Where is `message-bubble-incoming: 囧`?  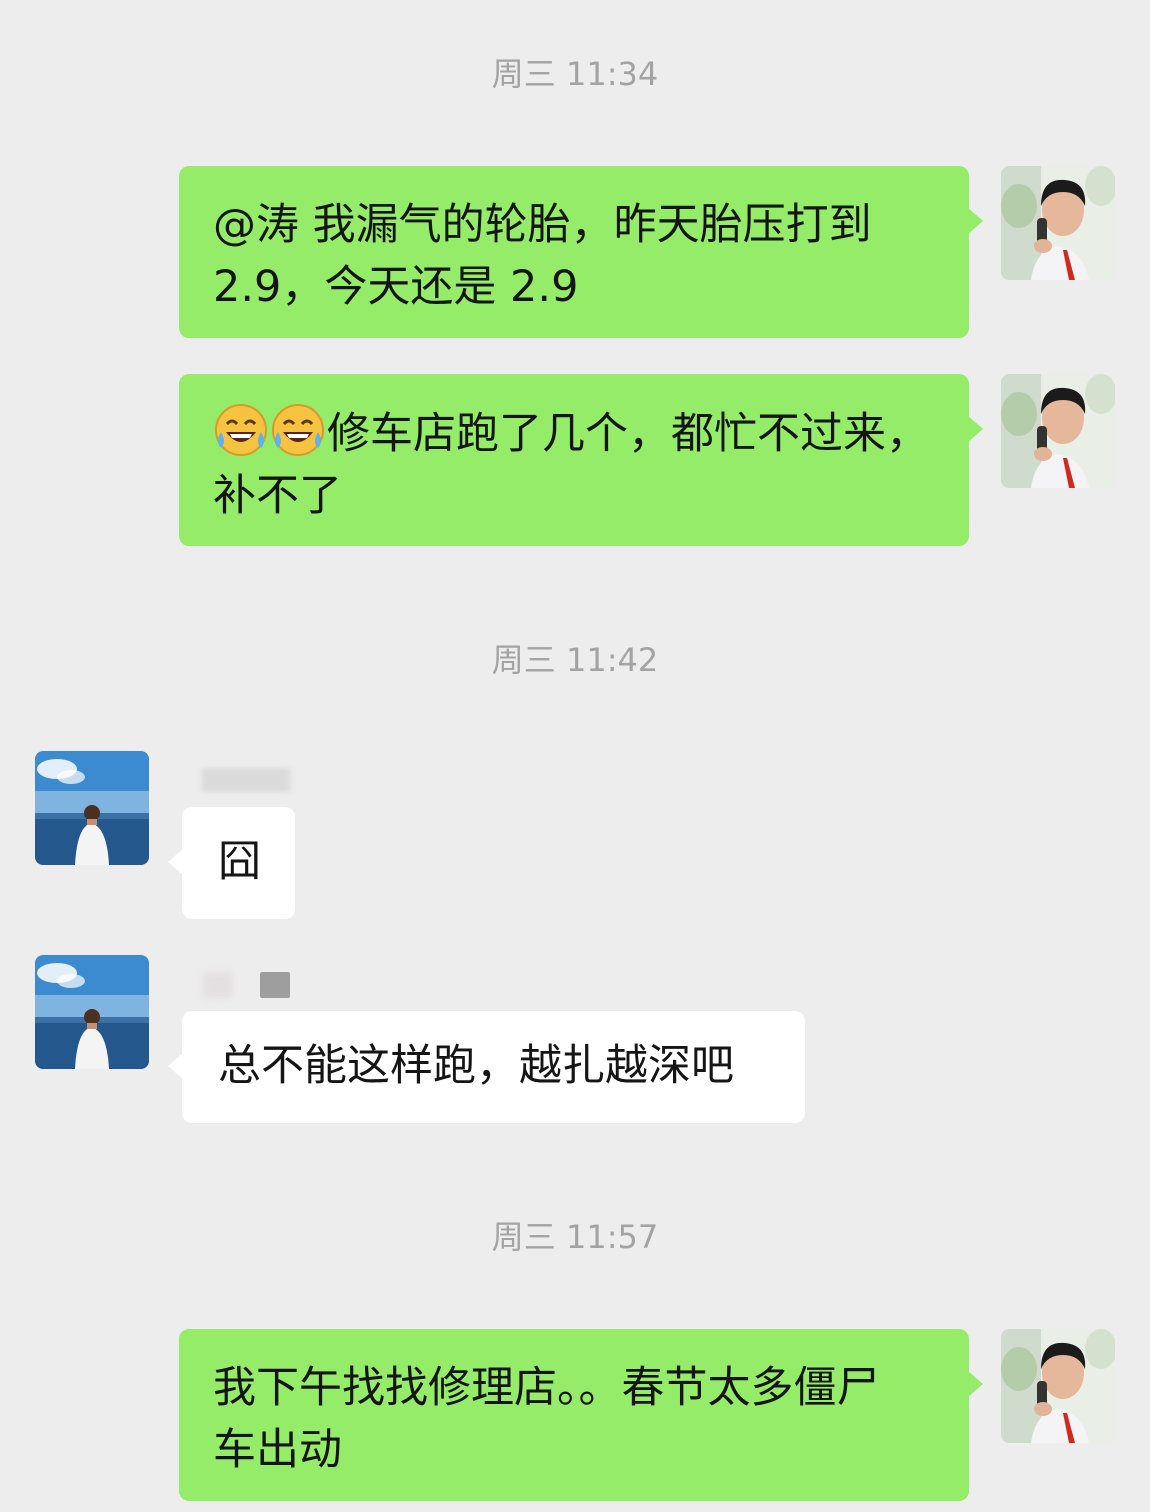
message-bubble-incoming: 囧 is located at coordinates (231, 863).